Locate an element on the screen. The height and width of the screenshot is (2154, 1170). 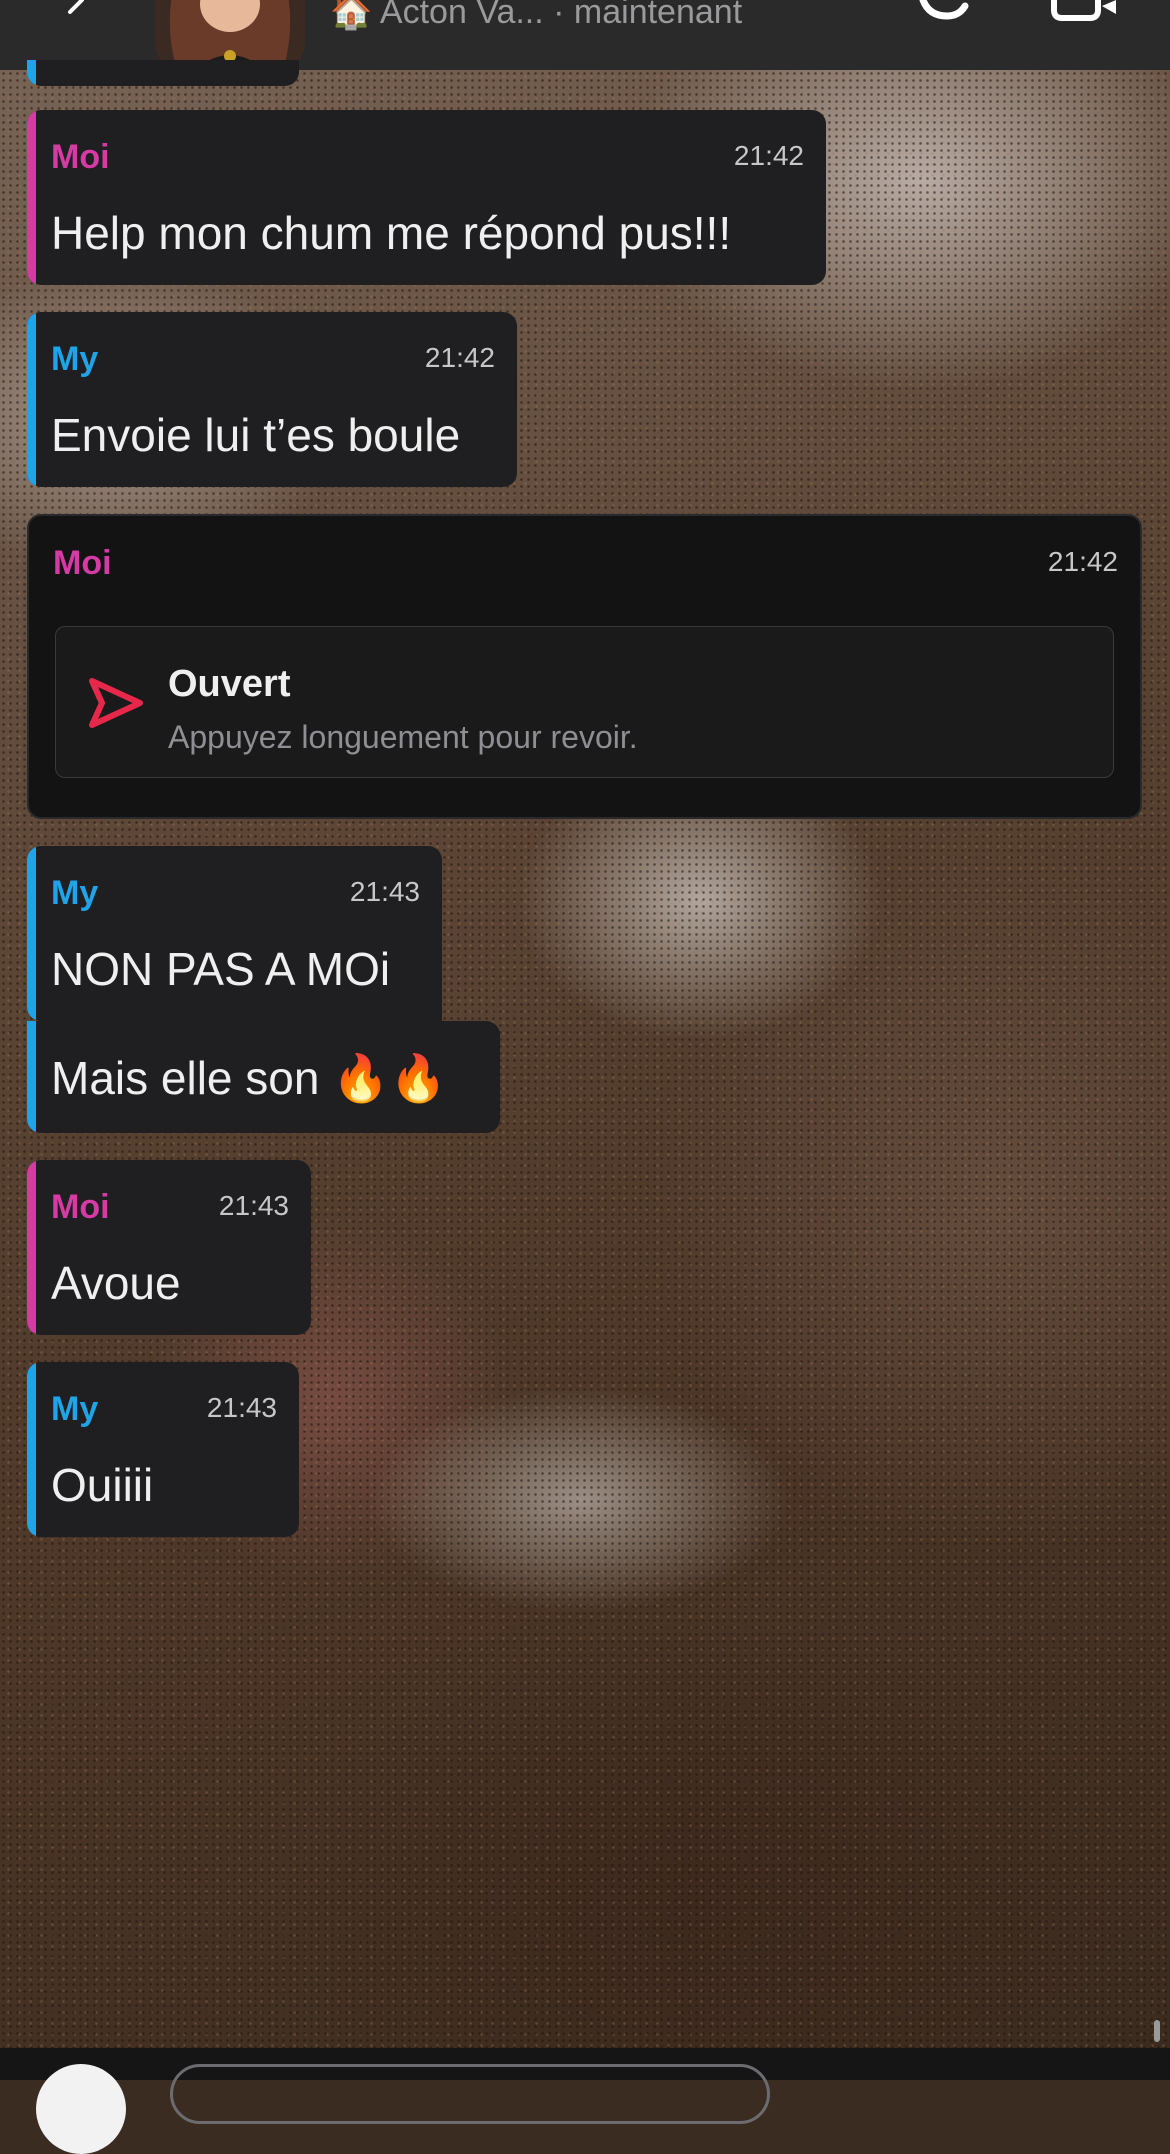
message-bubble: Moi 21:43 Avoue is located at coordinates (169, 1247).